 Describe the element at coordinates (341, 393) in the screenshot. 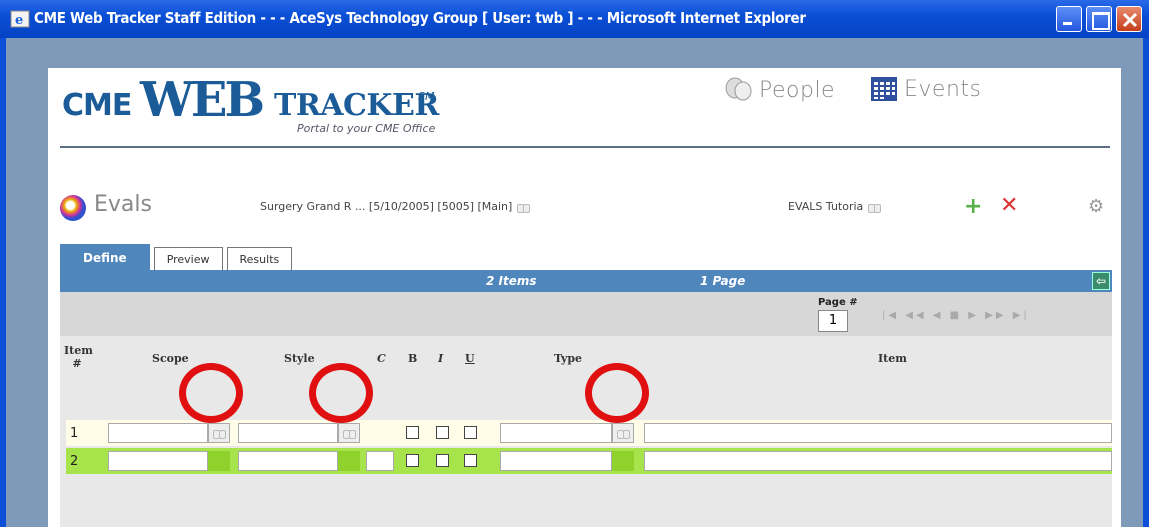

I see `highlight-circle-style` at that location.